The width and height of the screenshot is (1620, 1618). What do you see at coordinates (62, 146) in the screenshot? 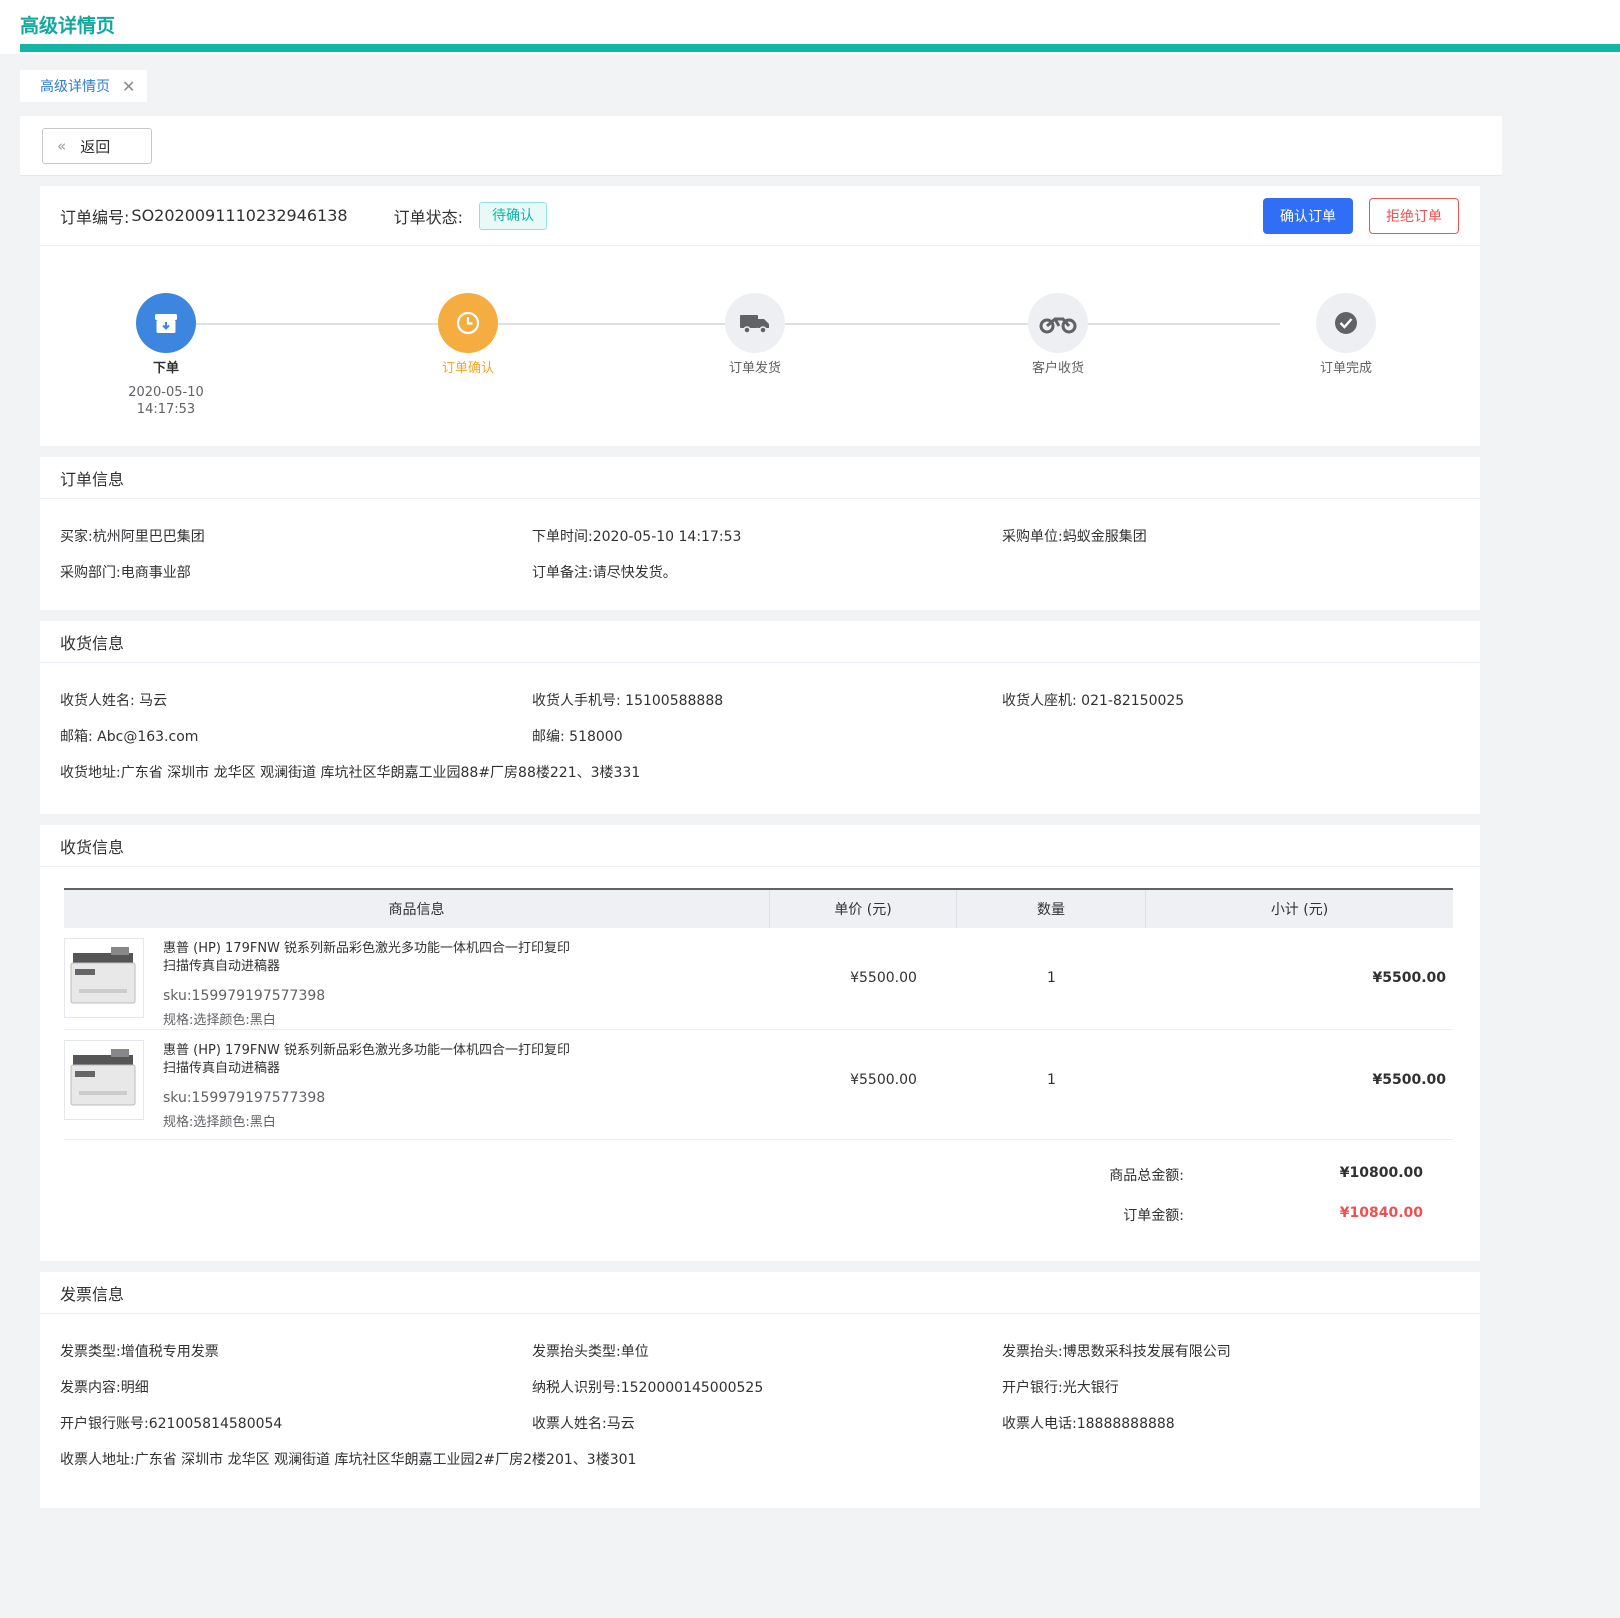
I see `double-chevron-left-icon: «` at bounding box center [62, 146].